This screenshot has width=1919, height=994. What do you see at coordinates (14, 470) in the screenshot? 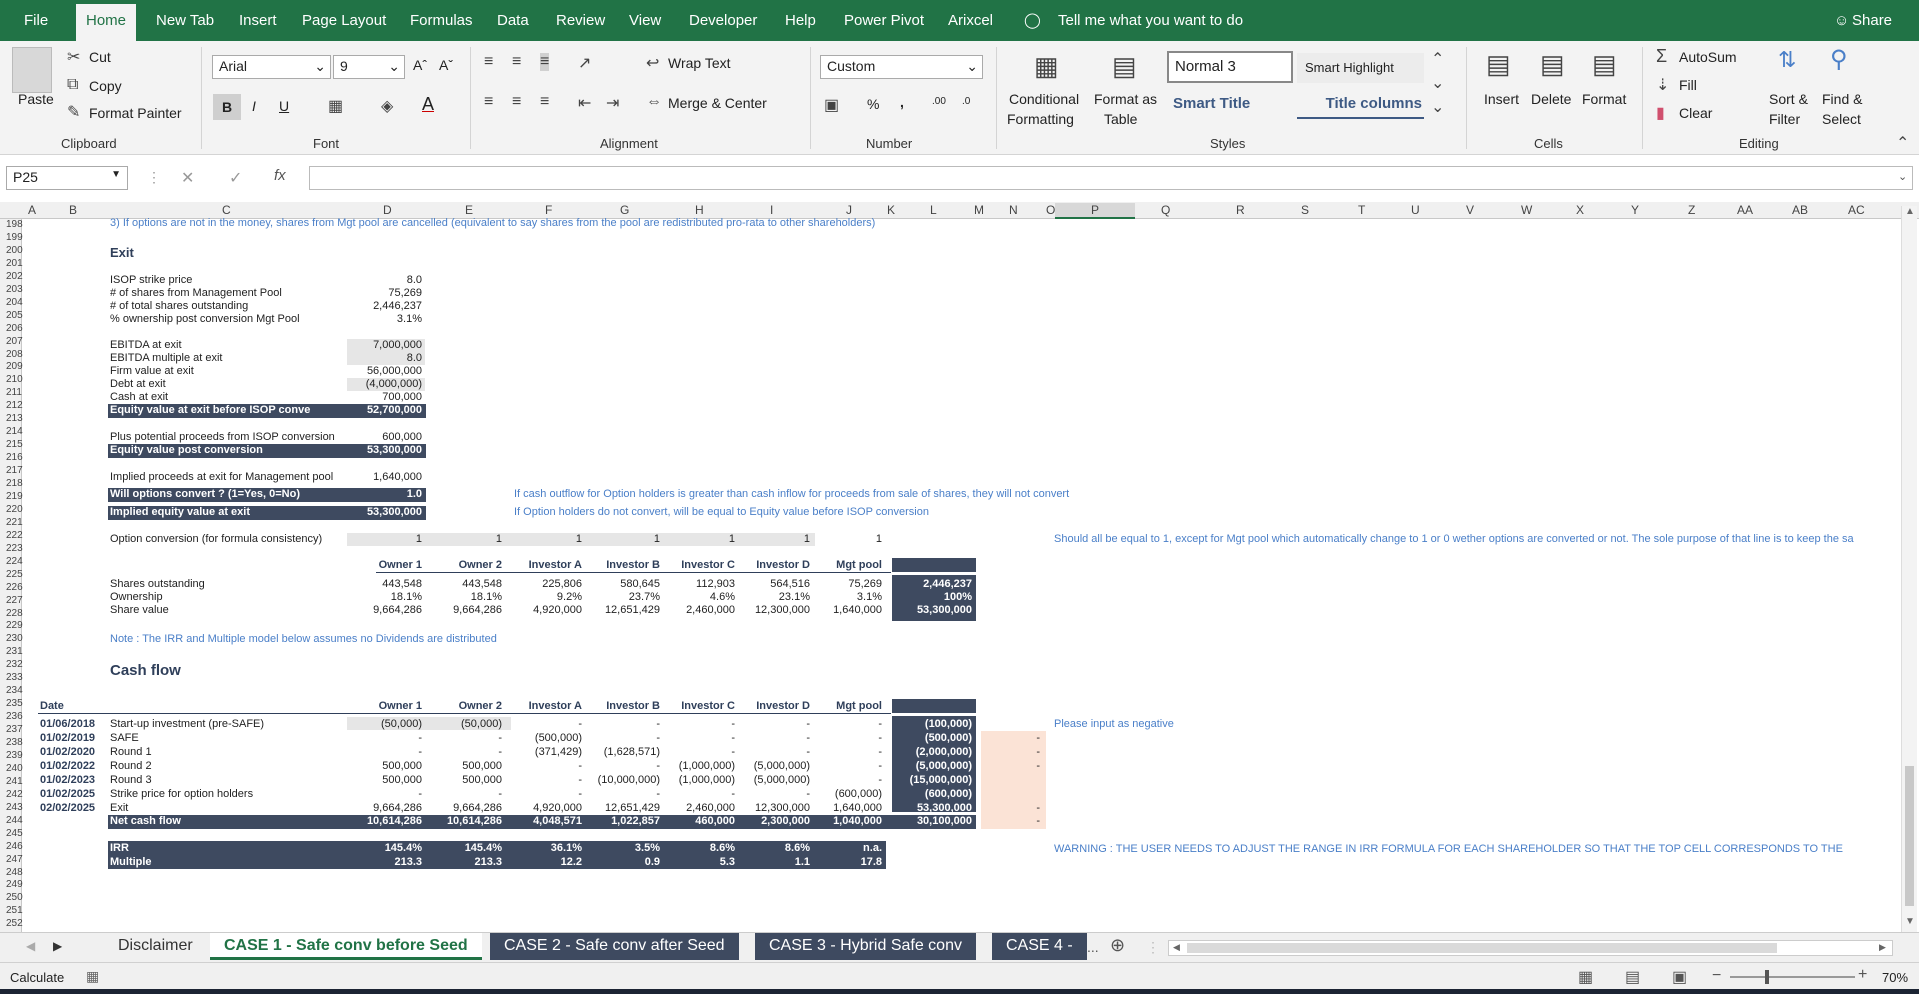
I see `row-header: 217` at bounding box center [14, 470].